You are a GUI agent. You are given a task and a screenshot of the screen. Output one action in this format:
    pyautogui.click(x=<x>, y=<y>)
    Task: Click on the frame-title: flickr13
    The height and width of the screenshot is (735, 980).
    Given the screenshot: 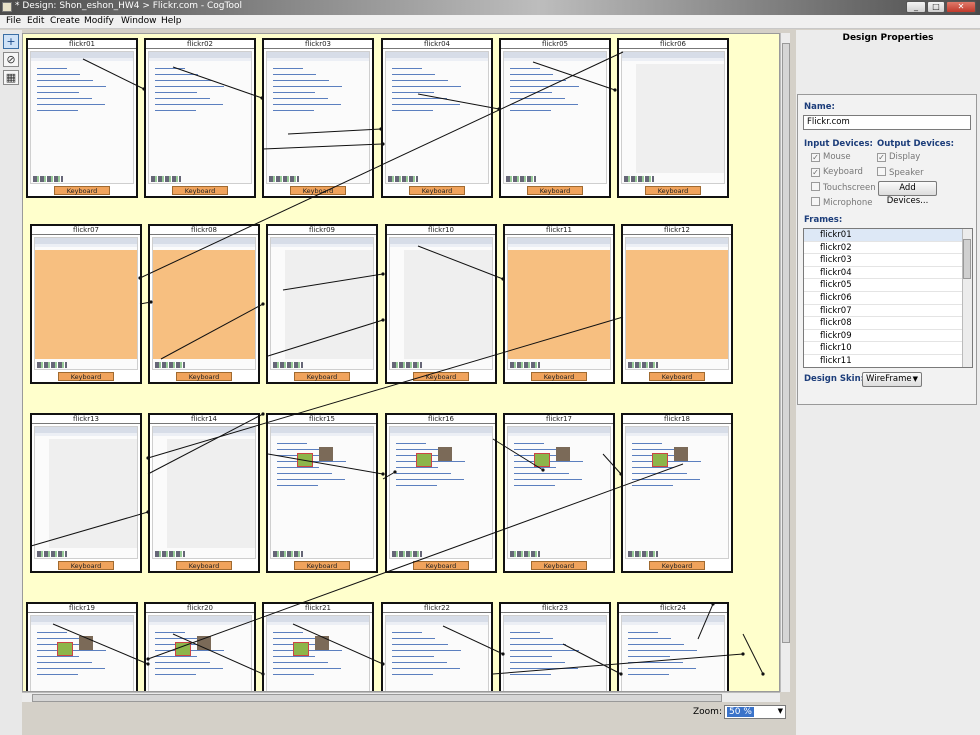 What is the action you would take?
    pyautogui.click(x=86, y=419)
    